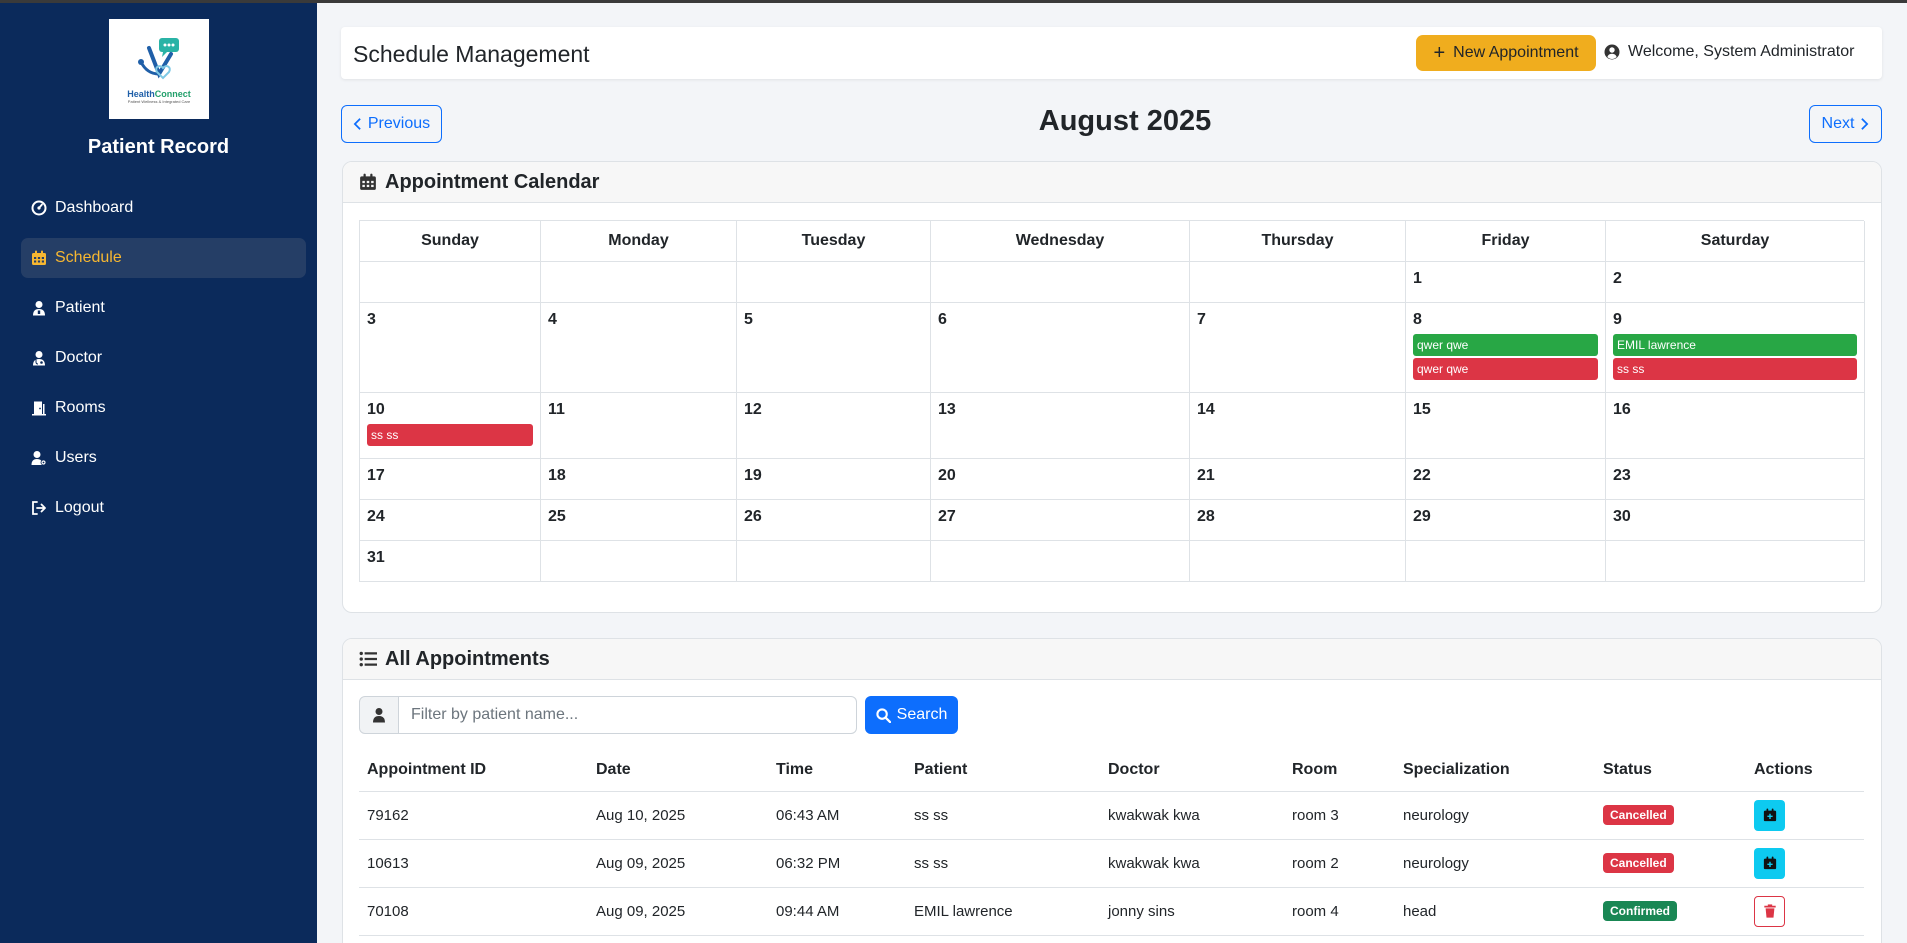 The height and width of the screenshot is (943, 1907). What do you see at coordinates (638, 519) in the screenshot?
I see `calendar-day-25: 25` at bounding box center [638, 519].